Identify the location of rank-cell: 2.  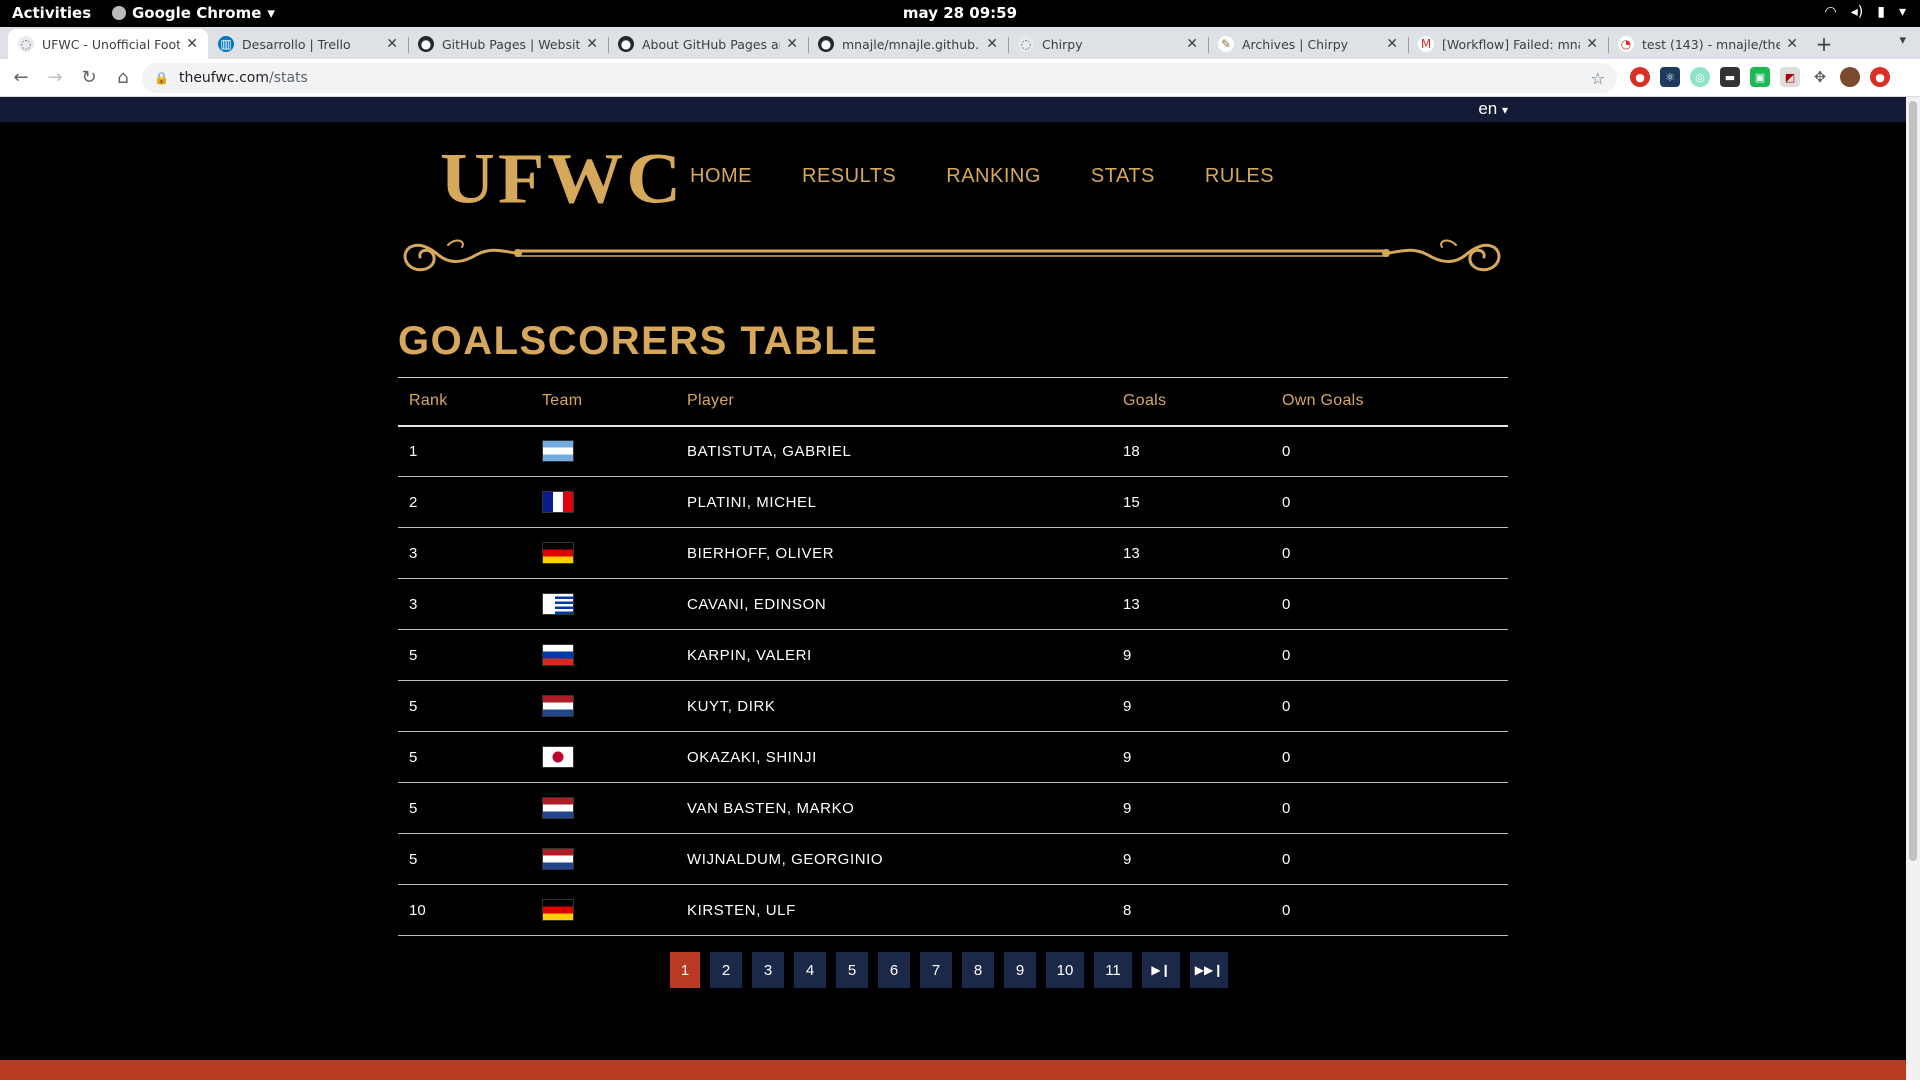
(413, 502).